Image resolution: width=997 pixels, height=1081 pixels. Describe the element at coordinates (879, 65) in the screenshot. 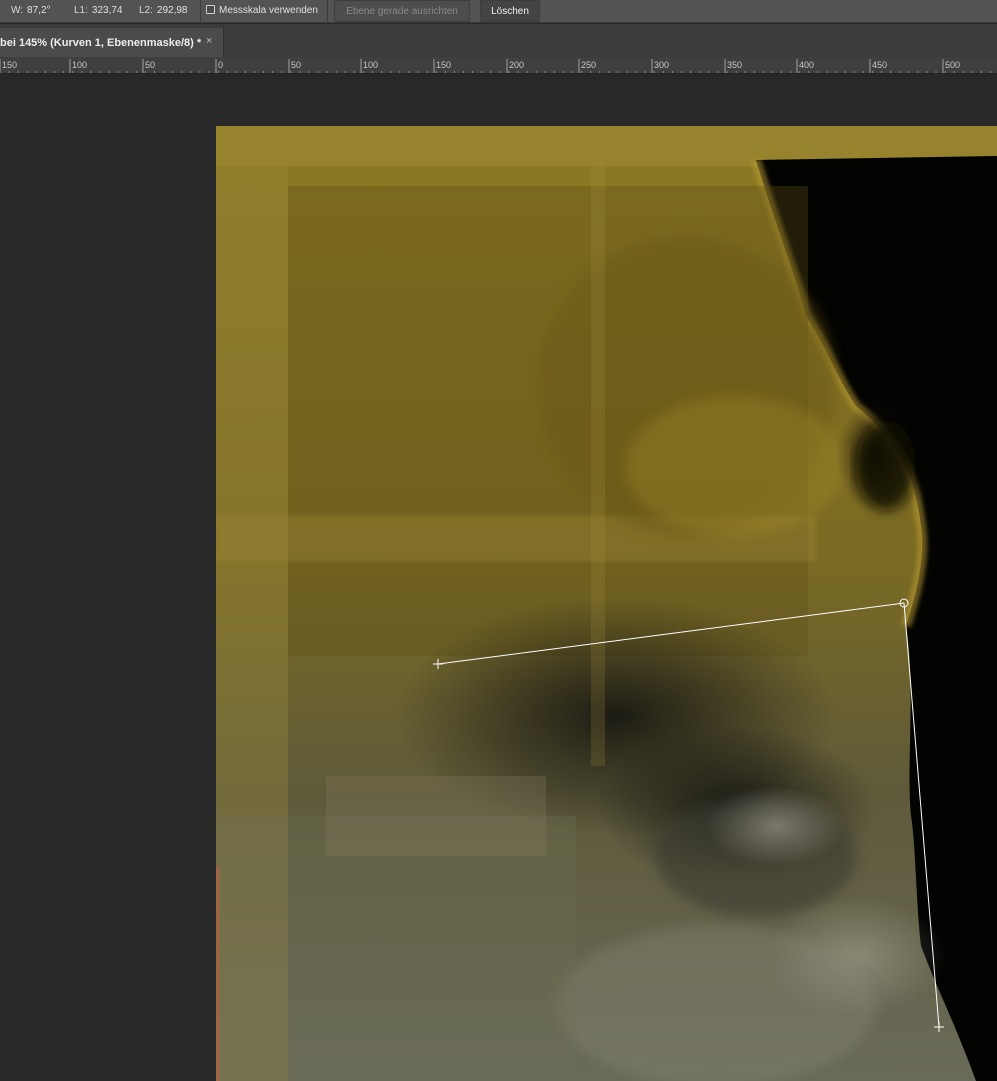

I see `ruler-label: 450` at that location.